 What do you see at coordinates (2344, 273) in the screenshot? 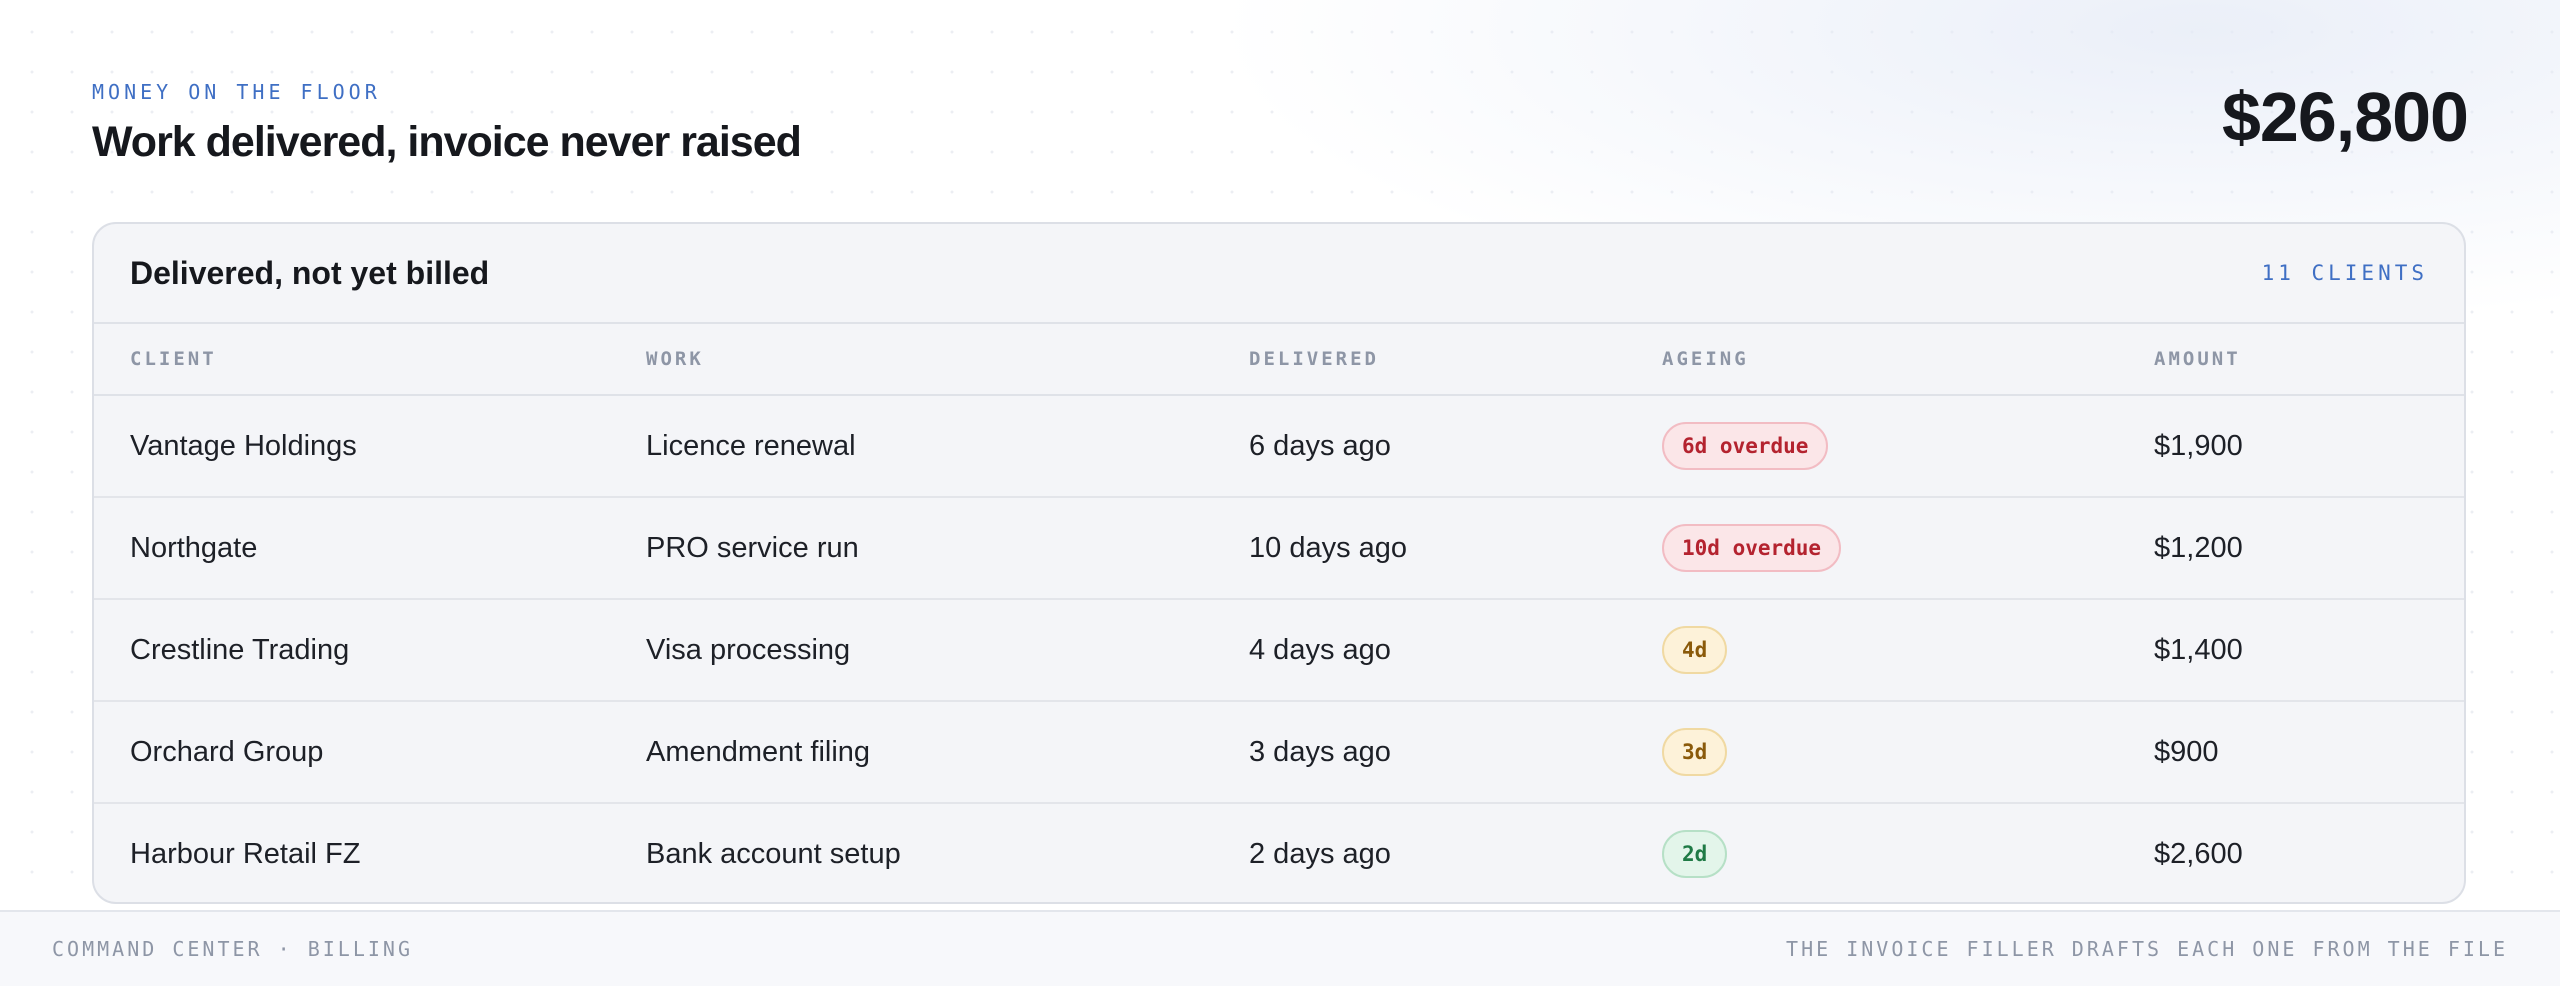
I see `client-count: 11 CLIENTS` at bounding box center [2344, 273].